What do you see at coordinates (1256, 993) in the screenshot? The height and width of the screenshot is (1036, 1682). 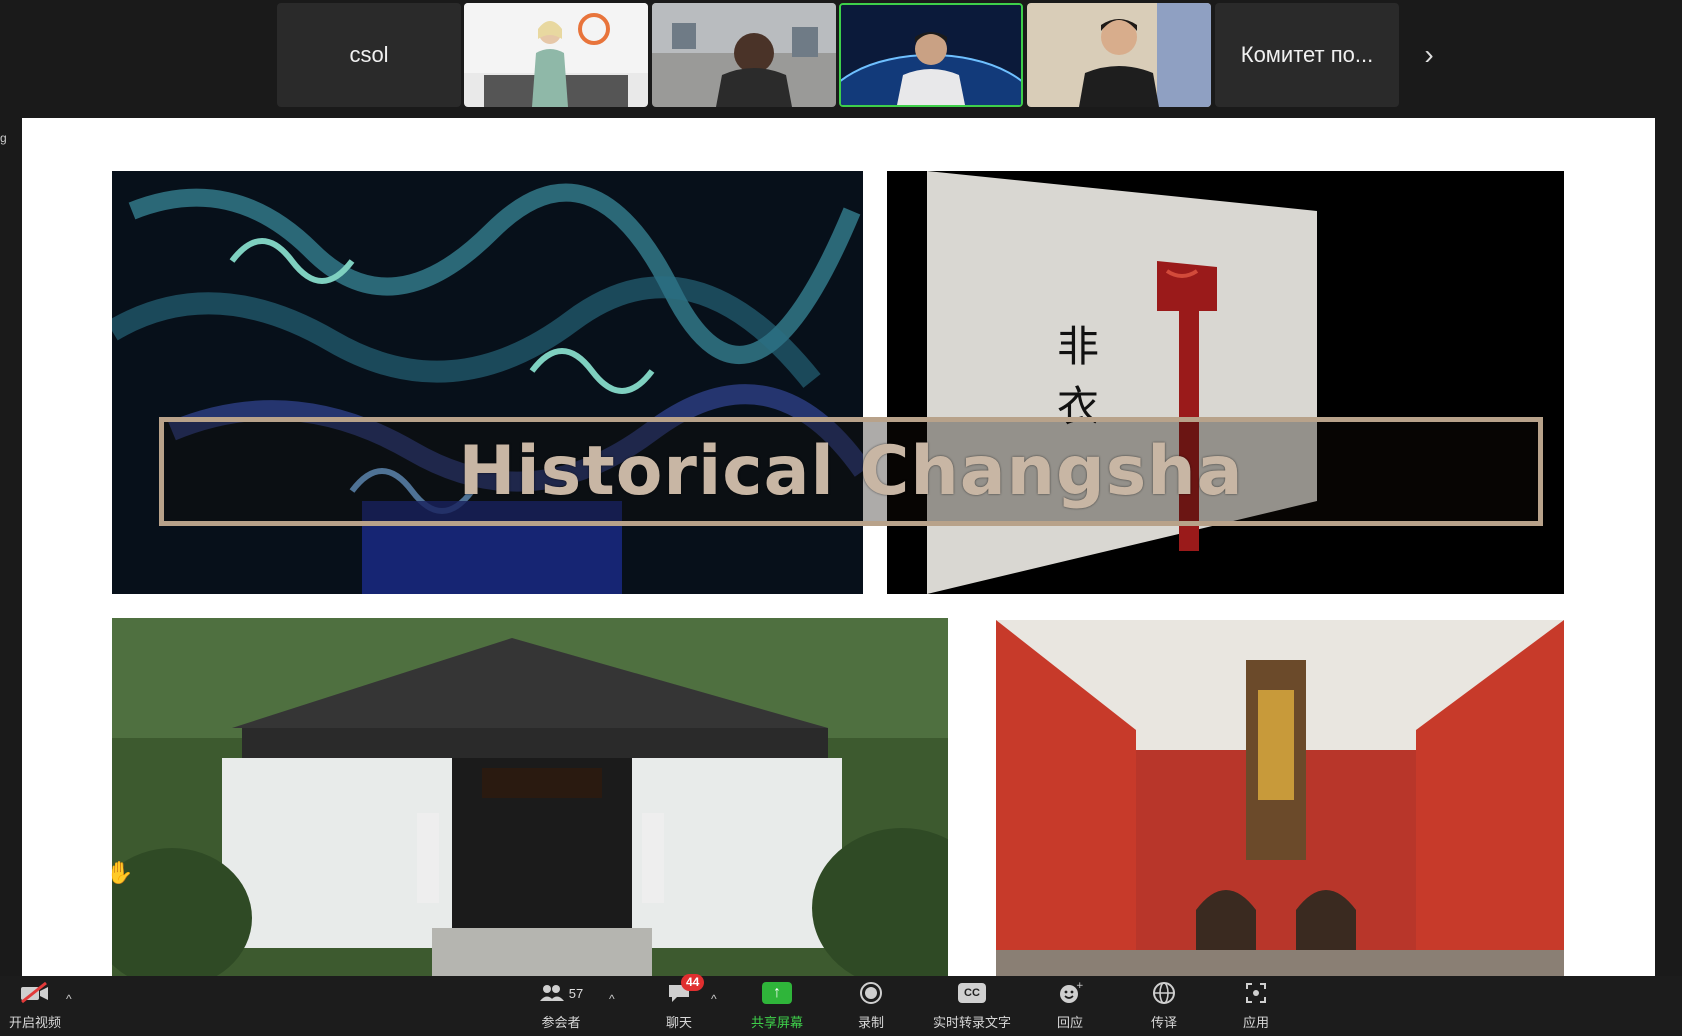 I see `apps-icon` at bounding box center [1256, 993].